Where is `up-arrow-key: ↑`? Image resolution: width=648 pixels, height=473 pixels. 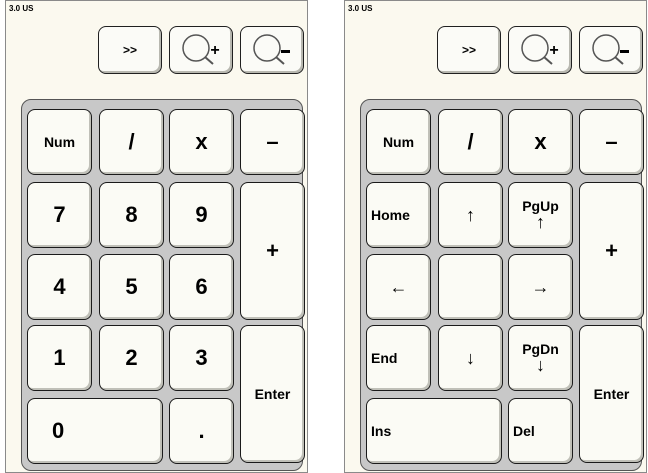
up-arrow-key: ↑ is located at coordinates (470, 215).